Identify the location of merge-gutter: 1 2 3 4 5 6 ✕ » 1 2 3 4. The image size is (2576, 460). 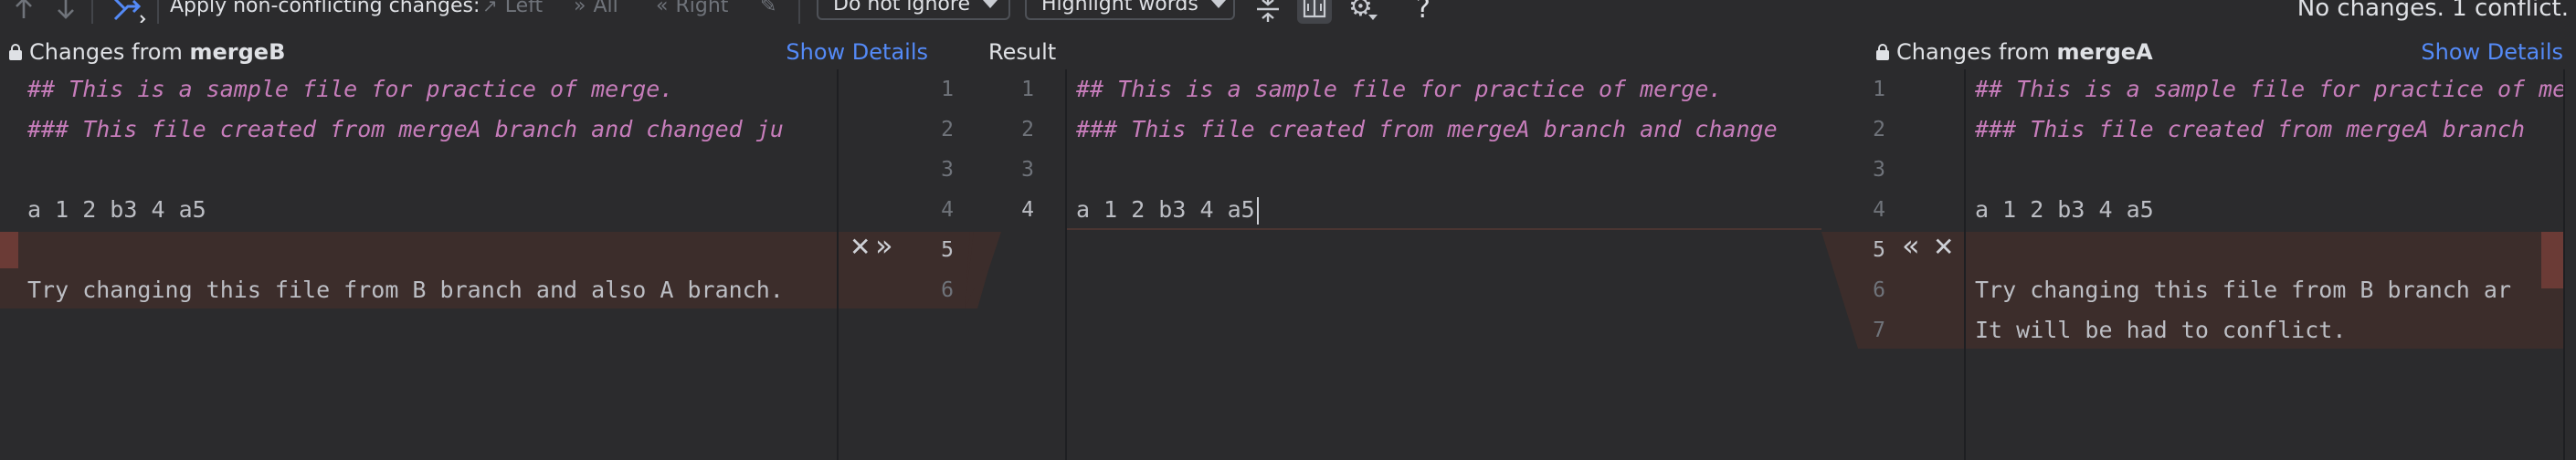
(952, 264).